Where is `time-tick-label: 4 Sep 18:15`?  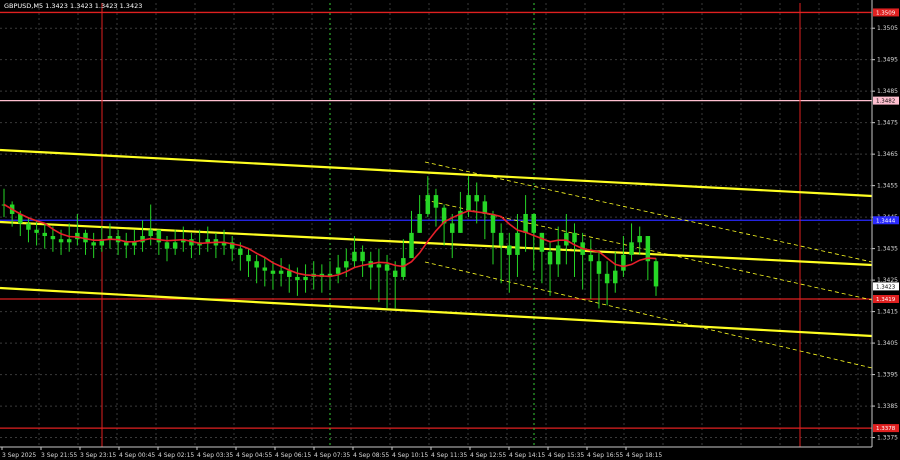 time-tick-label: 4 Sep 18:15 is located at coordinates (644, 455).